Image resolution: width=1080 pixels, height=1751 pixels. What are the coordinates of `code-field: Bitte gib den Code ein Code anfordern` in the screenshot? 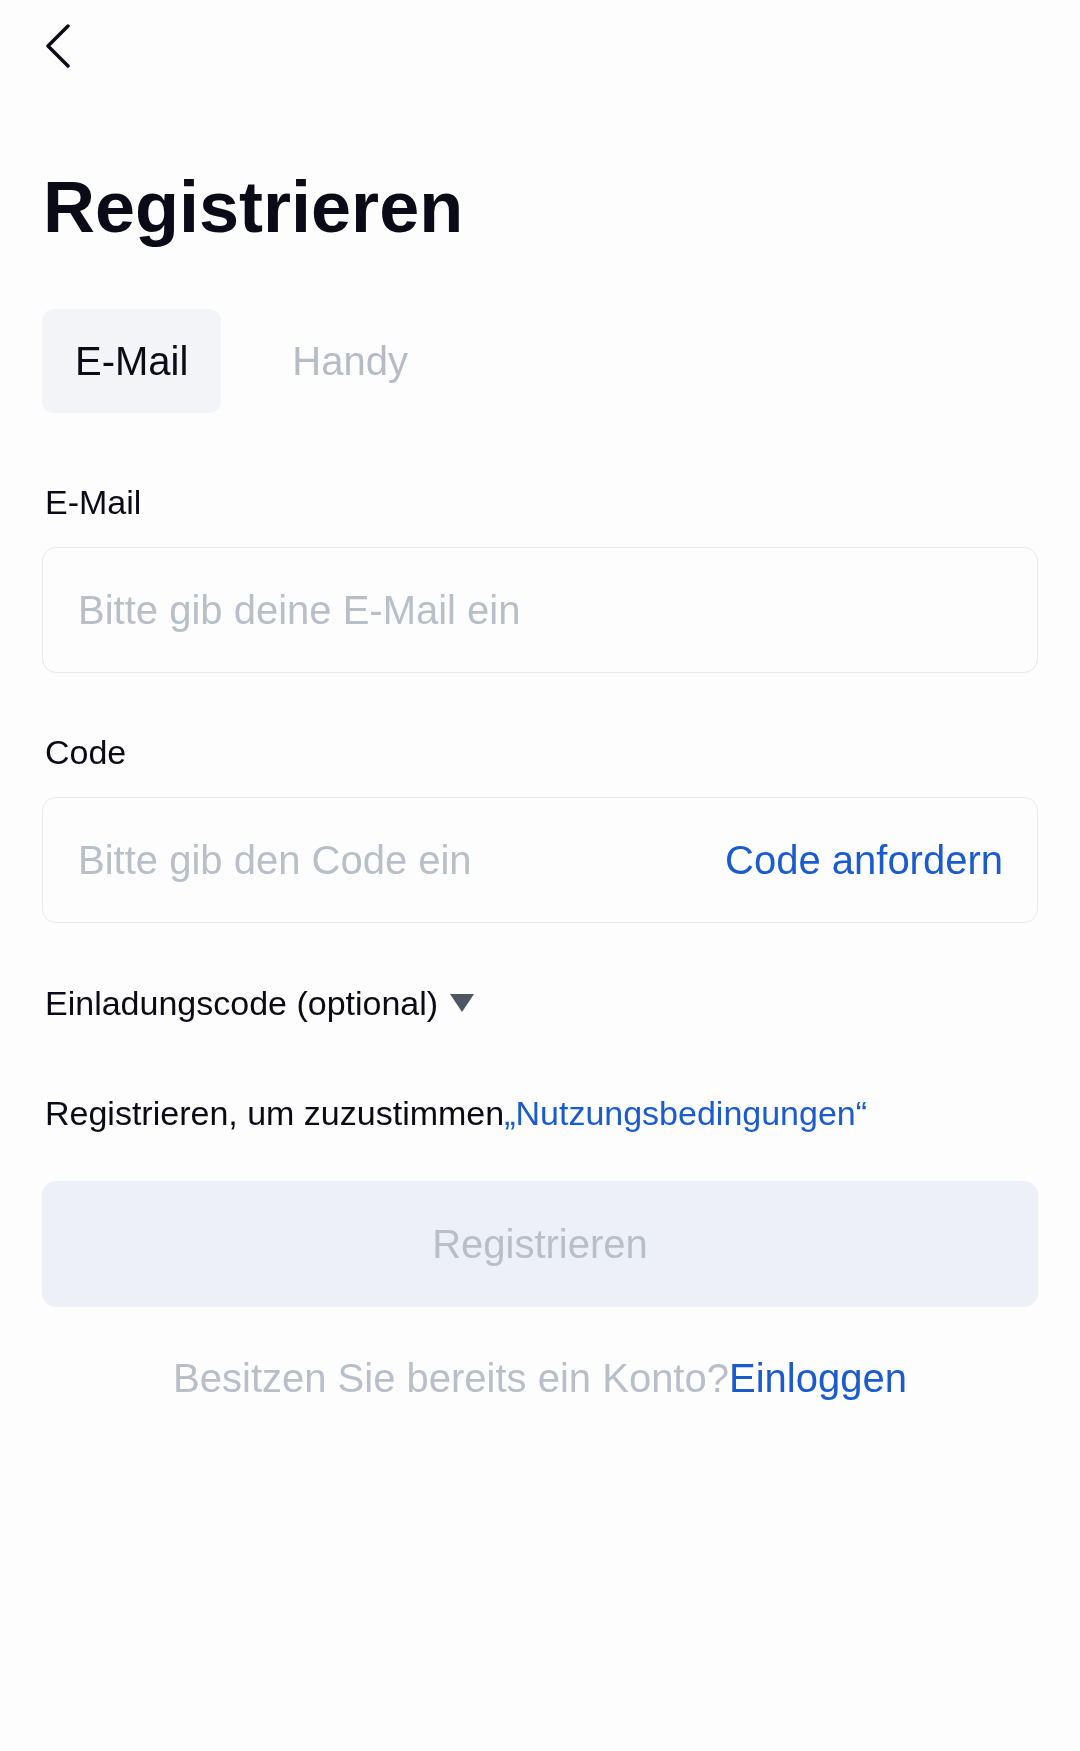 It's located at (540, 860).